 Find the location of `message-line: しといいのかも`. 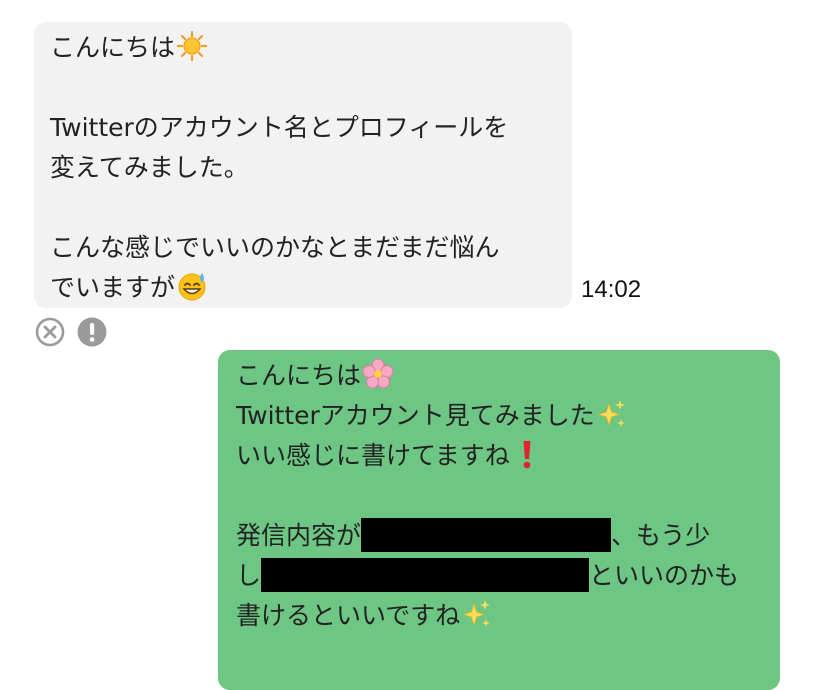

message-line: しといいのかも is located at coordinates (499, 576).